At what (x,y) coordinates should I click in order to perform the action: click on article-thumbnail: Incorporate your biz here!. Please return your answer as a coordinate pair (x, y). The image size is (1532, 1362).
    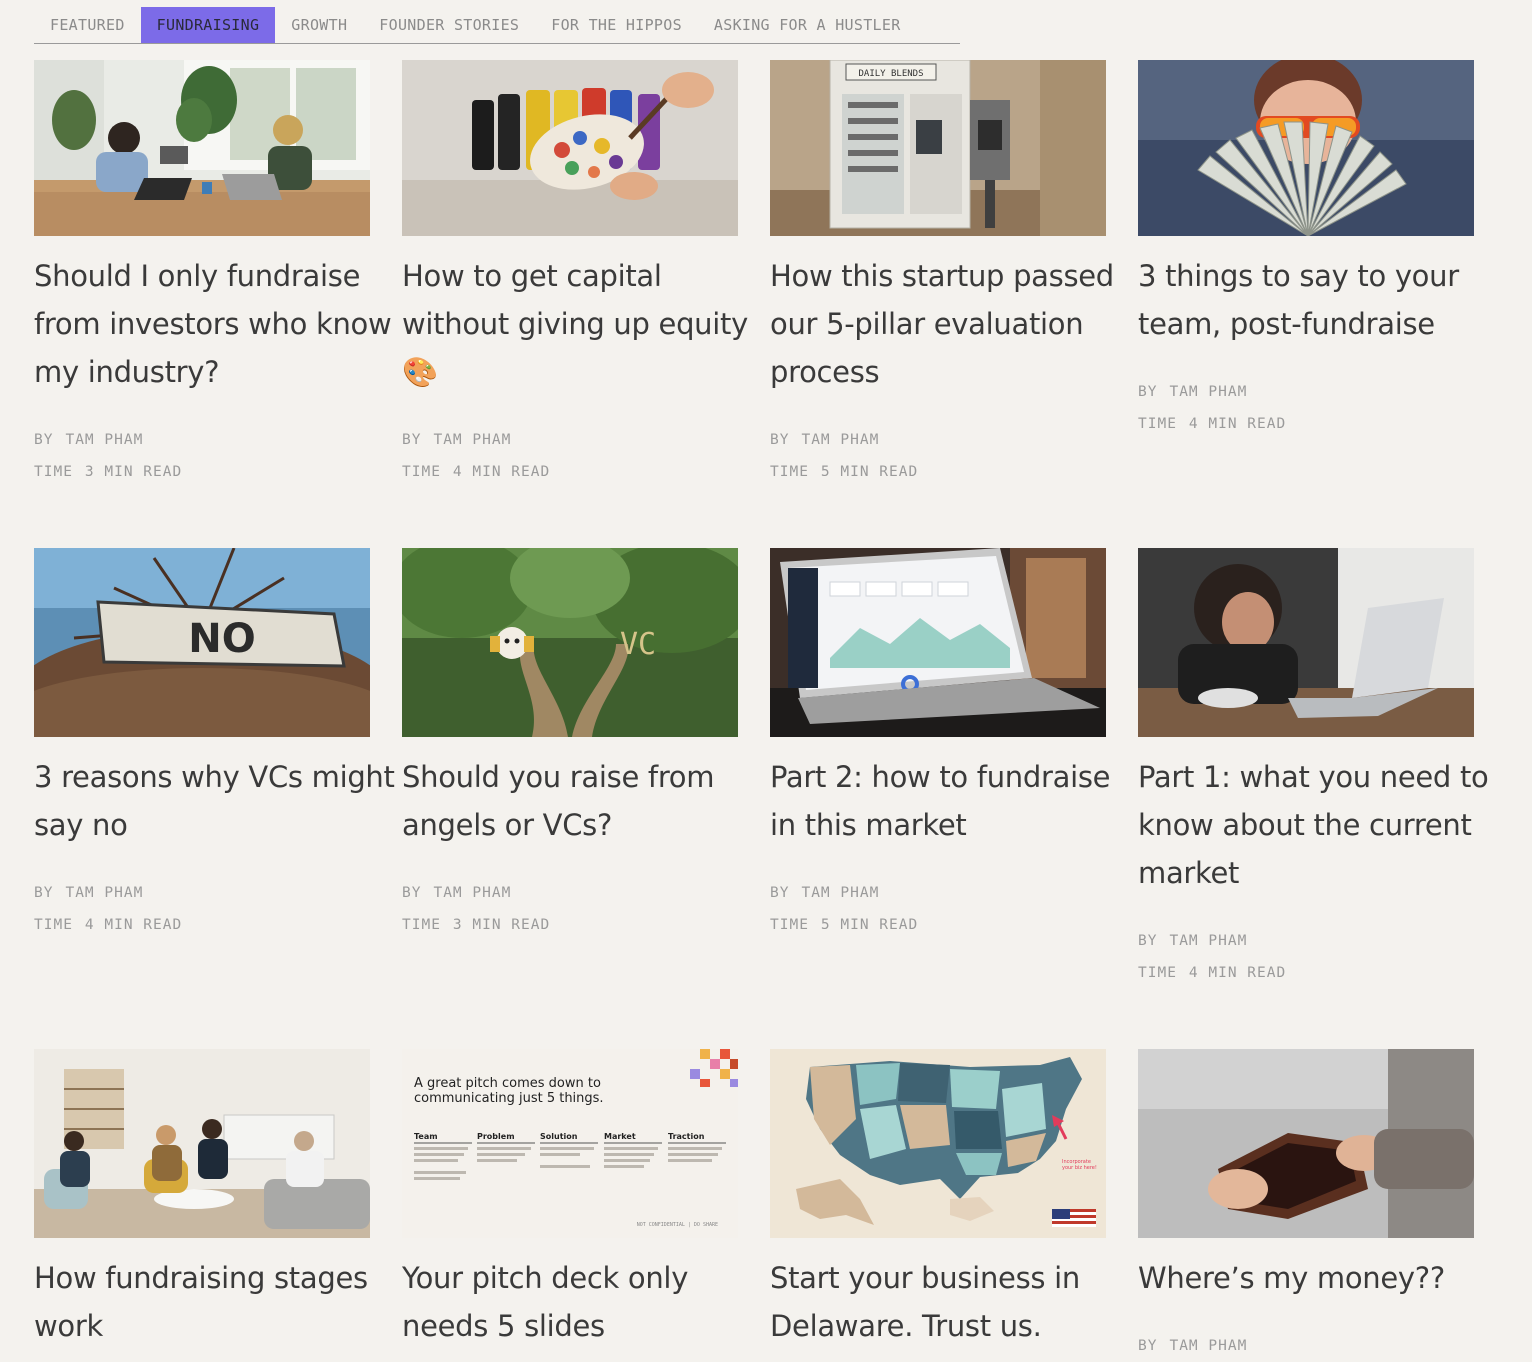
    Looking at the image, I should click on (938, 1143).